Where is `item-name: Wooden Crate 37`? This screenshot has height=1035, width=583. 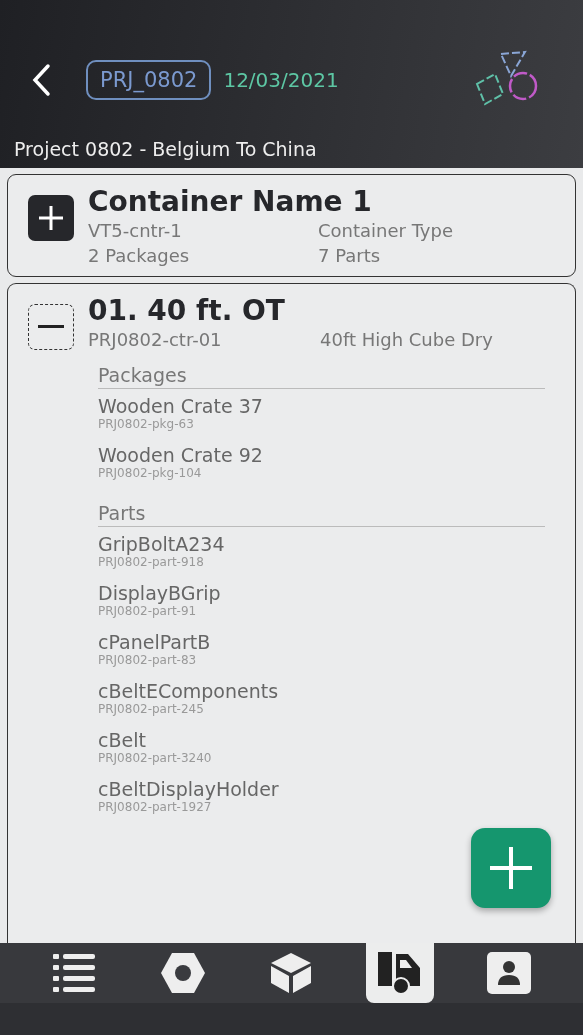 item-name: Wooden Crate 37 is located at coordinates (321, 406).